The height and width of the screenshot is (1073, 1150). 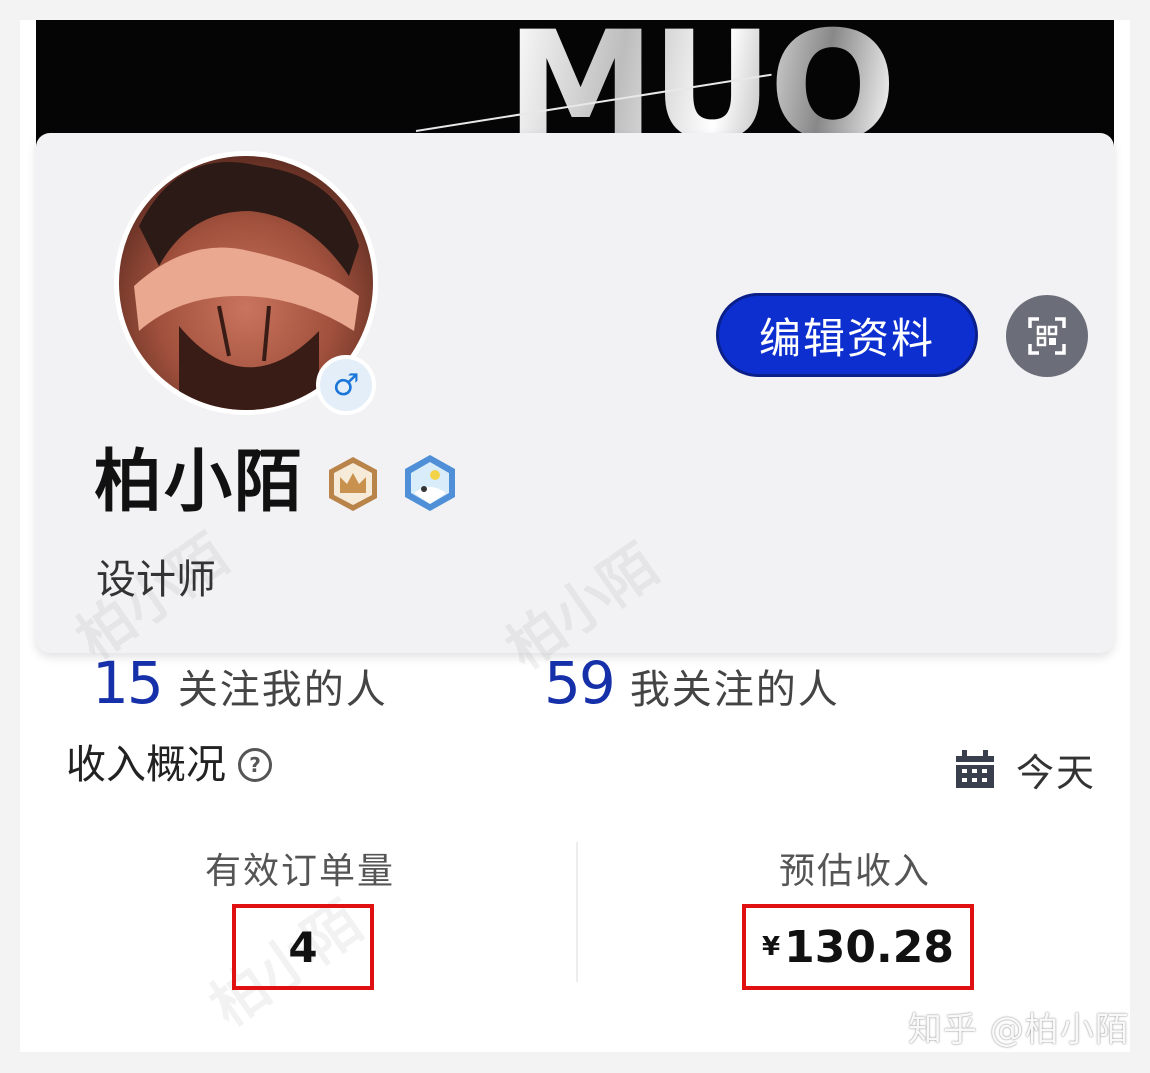 I want to click on date-selector: 今天, so click(x=1025, y=769).